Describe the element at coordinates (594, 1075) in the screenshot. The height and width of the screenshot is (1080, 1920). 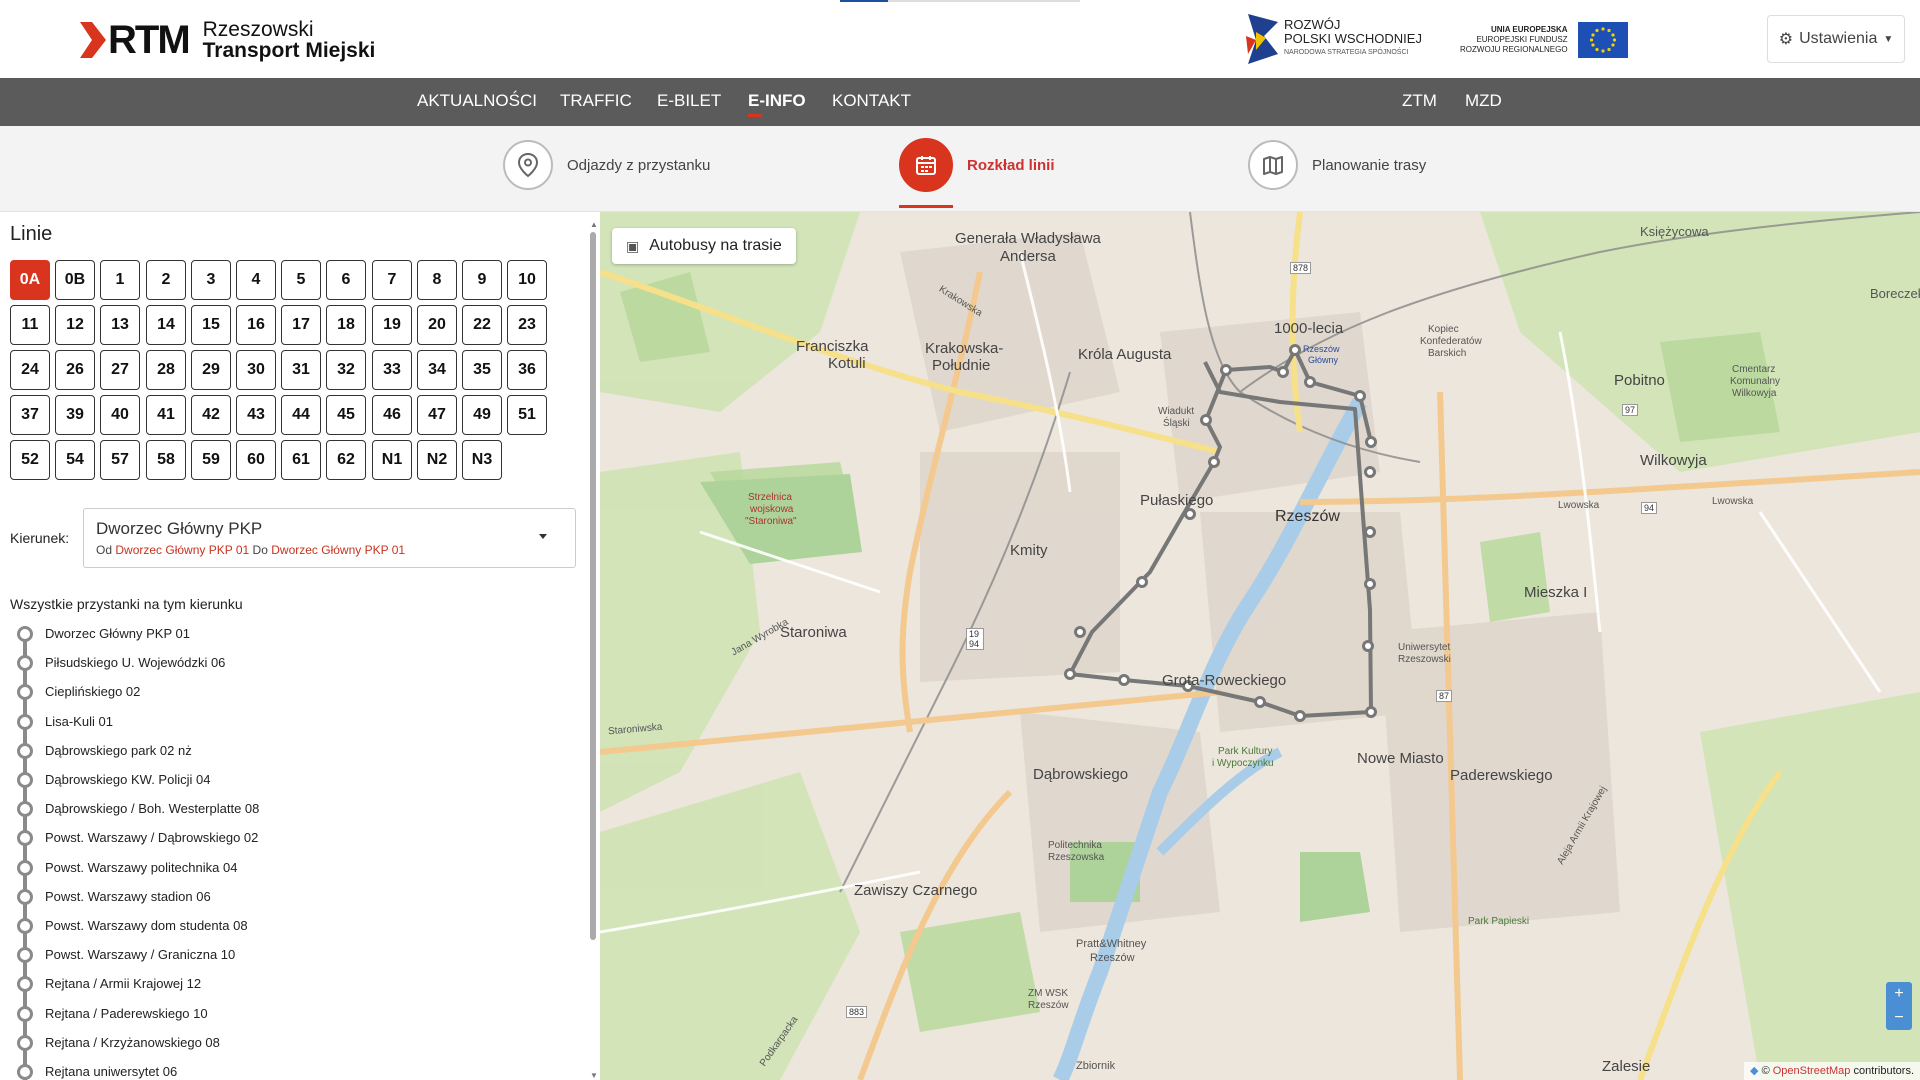
I see `scroll-down-icon: ▼` at that location.